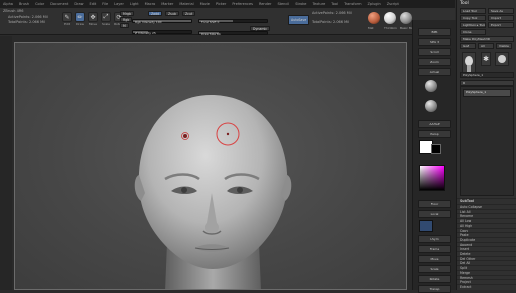  What do you see at coordinates (434, 72) in the screenshot?
I see `shelf-button-actual: Actual` at bounding box center [434, 72].